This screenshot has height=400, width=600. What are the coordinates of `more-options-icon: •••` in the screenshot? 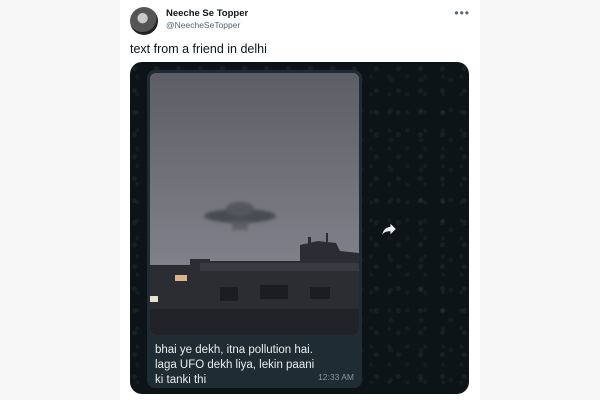 It's located at (462, 13).